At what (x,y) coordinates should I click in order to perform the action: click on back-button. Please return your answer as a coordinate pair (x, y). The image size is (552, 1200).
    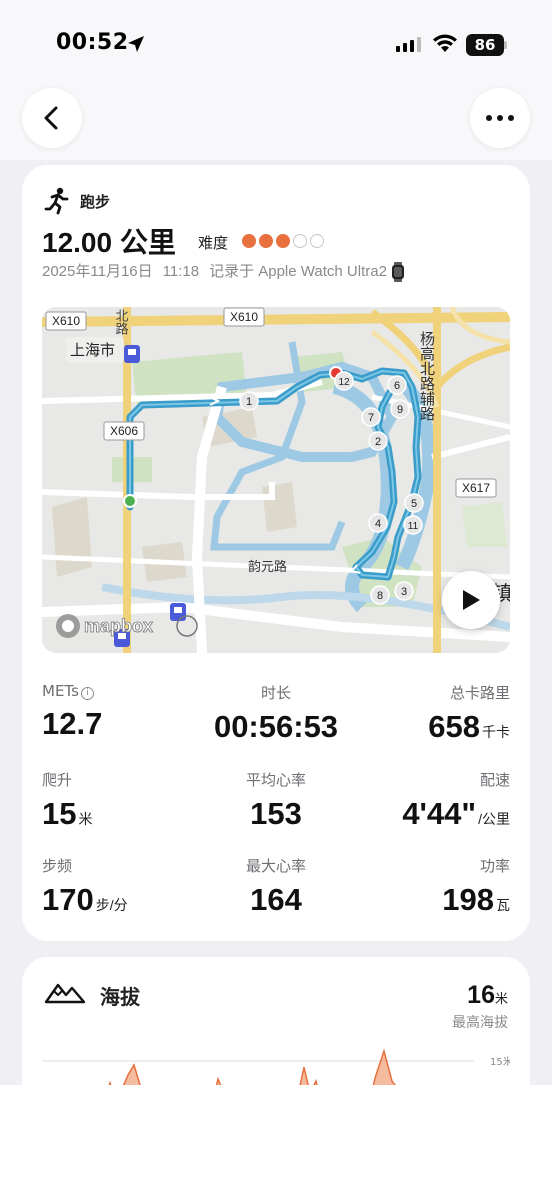
    Looking at the image, I should click on (52, 118).